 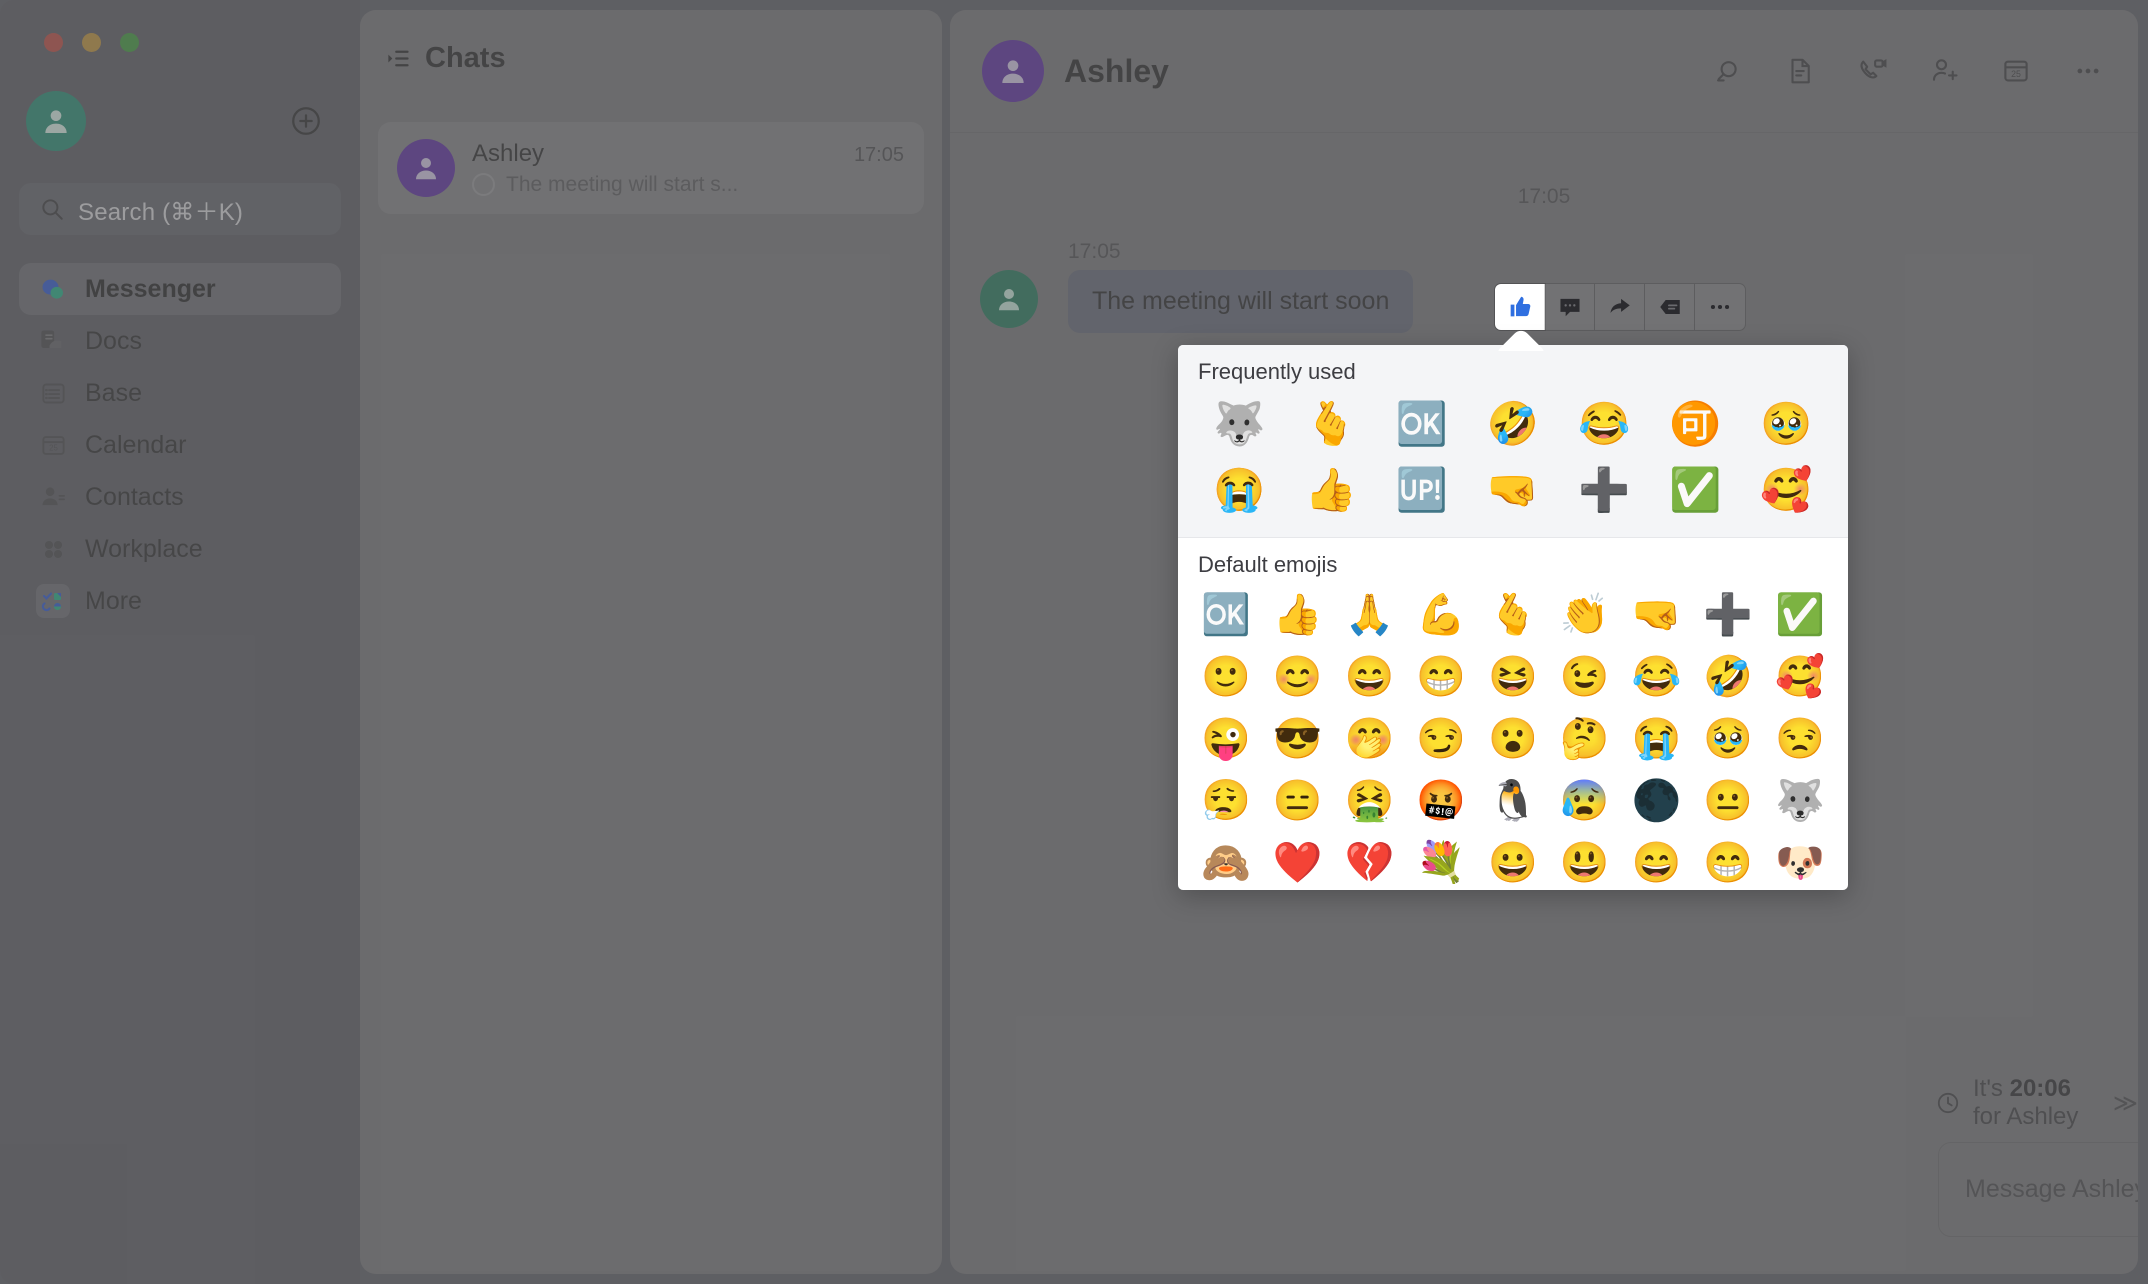 I want to click on search-input: Search (⌘＋K), so click(x=180, y=209).